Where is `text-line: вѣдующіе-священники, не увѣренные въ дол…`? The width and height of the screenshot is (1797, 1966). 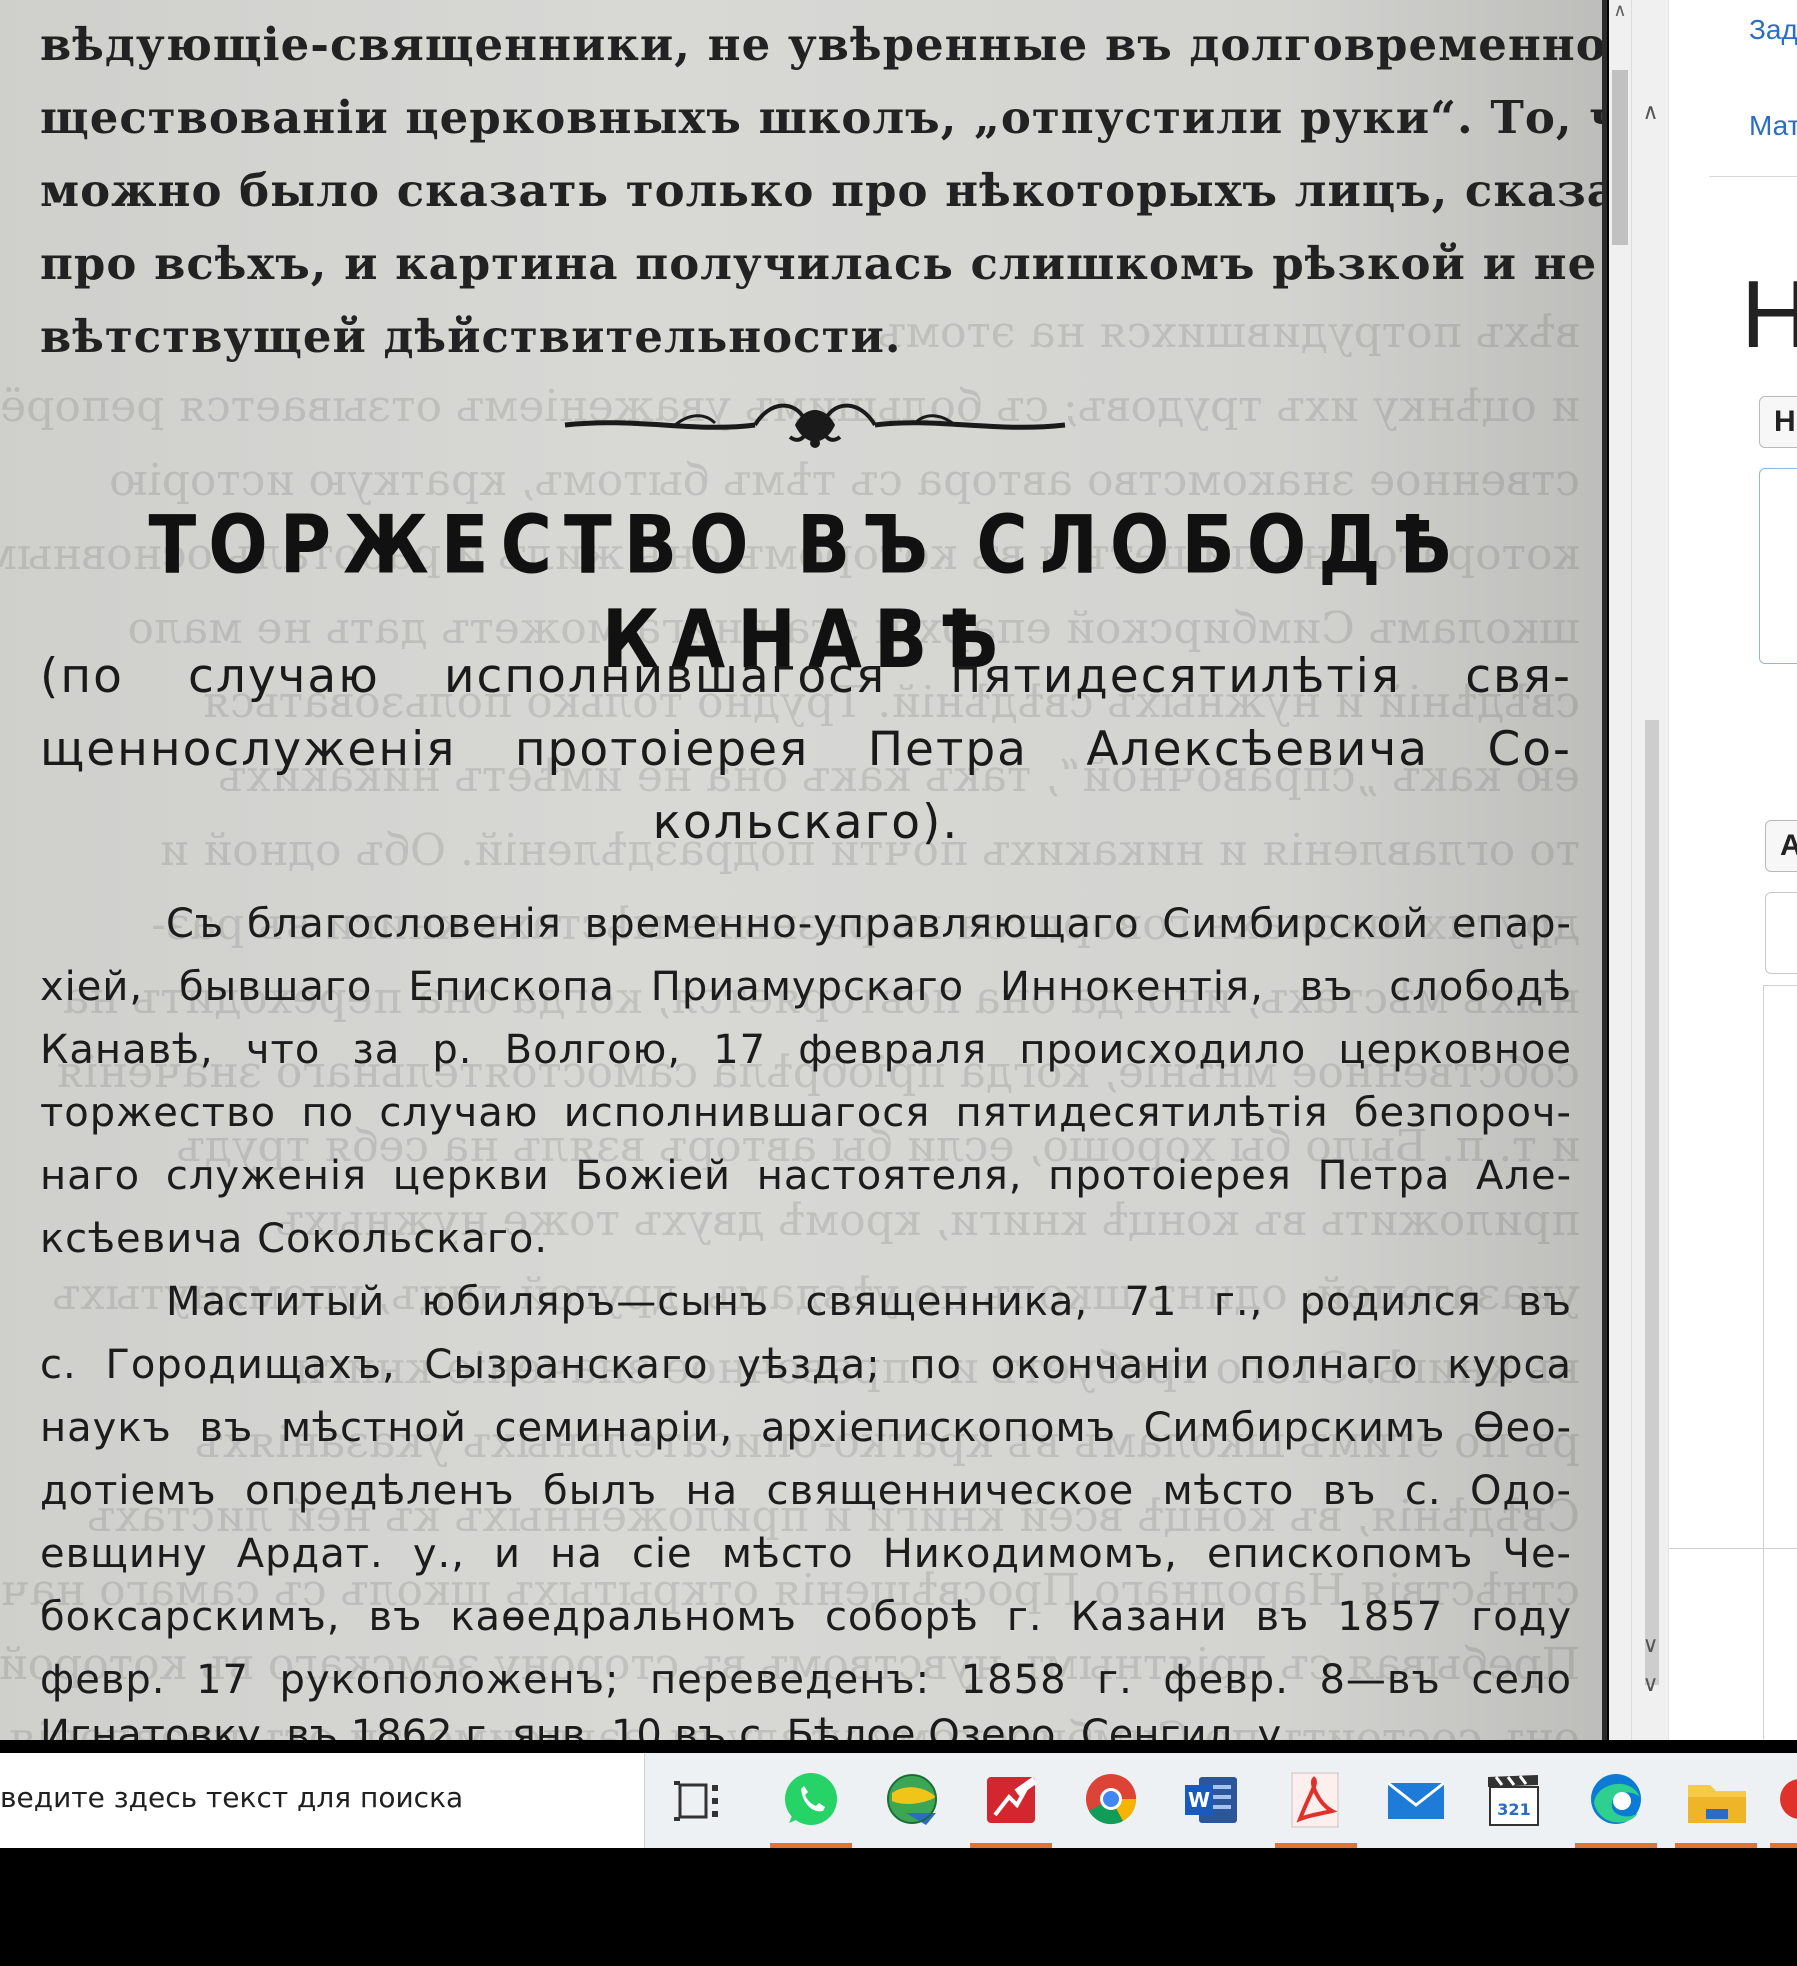
text-line: вѣдующіе-священники, не увѣренные въ дол… is located at coordinates (823, 44).